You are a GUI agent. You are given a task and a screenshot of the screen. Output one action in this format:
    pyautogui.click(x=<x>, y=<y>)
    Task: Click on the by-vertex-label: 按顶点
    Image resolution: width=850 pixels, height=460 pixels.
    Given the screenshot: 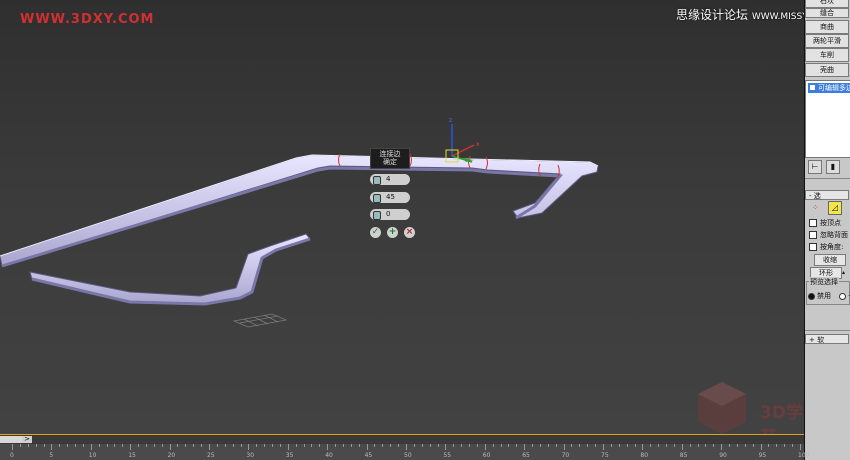 What is the action you would take?
    pyautogui.click(x=830, y=223)
    